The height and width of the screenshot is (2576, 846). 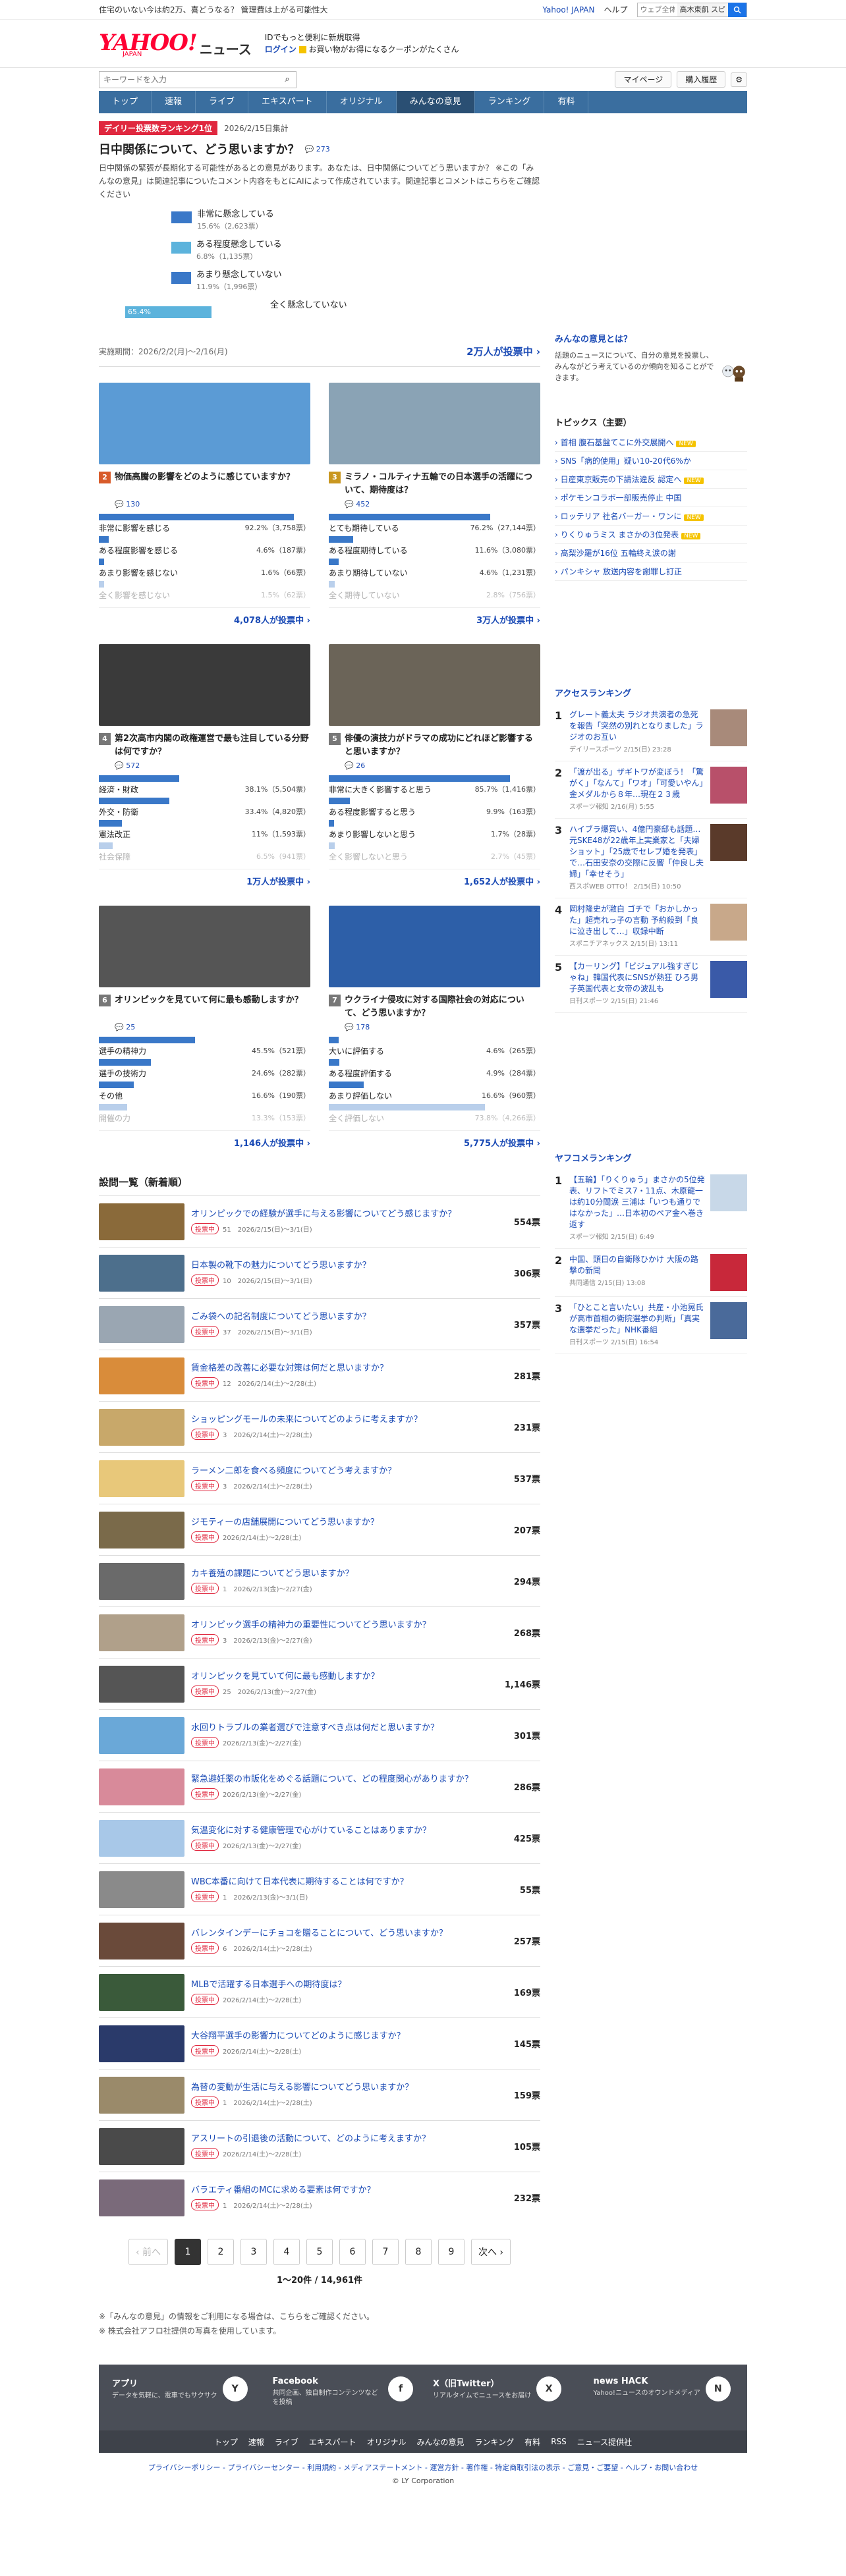 What do you see at coordinates (604, 2442) in the screenshot?
I see `footer-nav-9: ニュース提供社` at bounding box center [604, 2442].